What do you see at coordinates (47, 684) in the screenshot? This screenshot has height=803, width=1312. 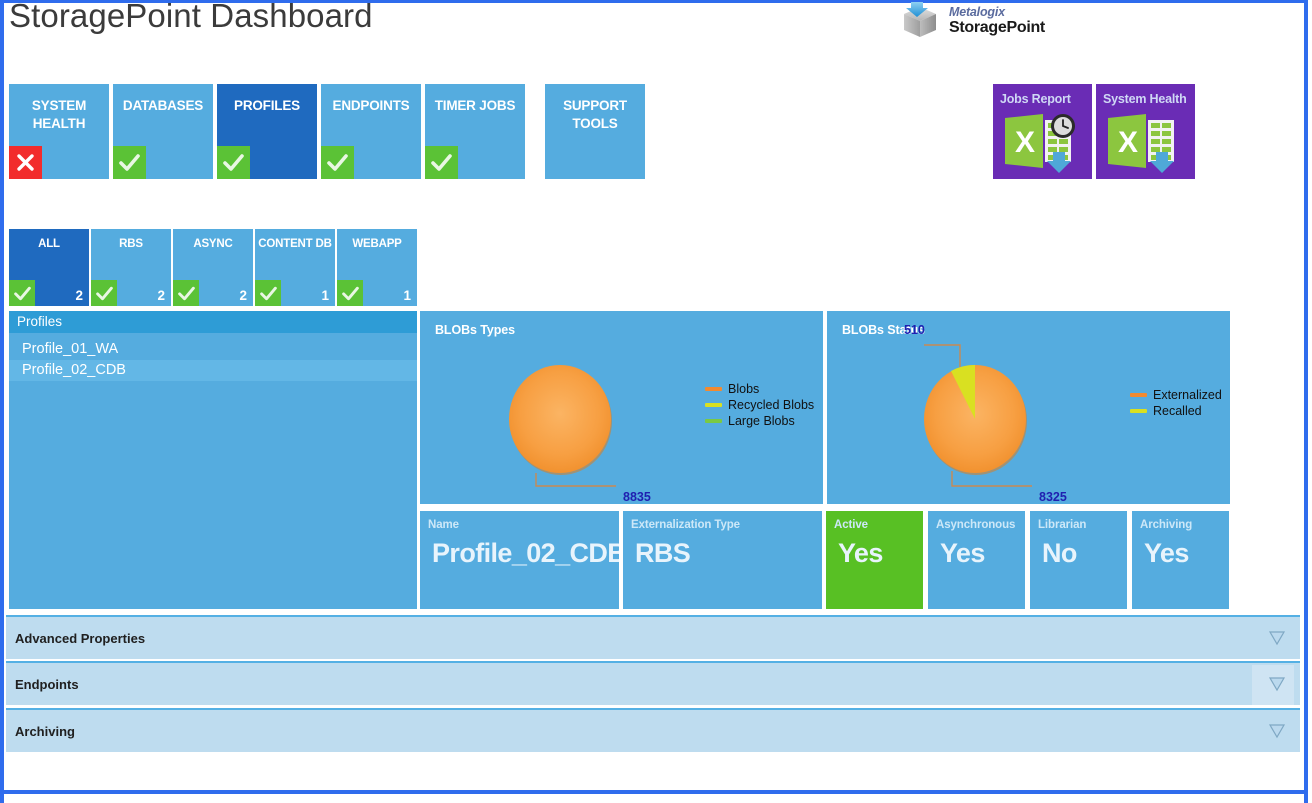 I see `accordion-label: Endpoints` at bounding box center [47, 684].